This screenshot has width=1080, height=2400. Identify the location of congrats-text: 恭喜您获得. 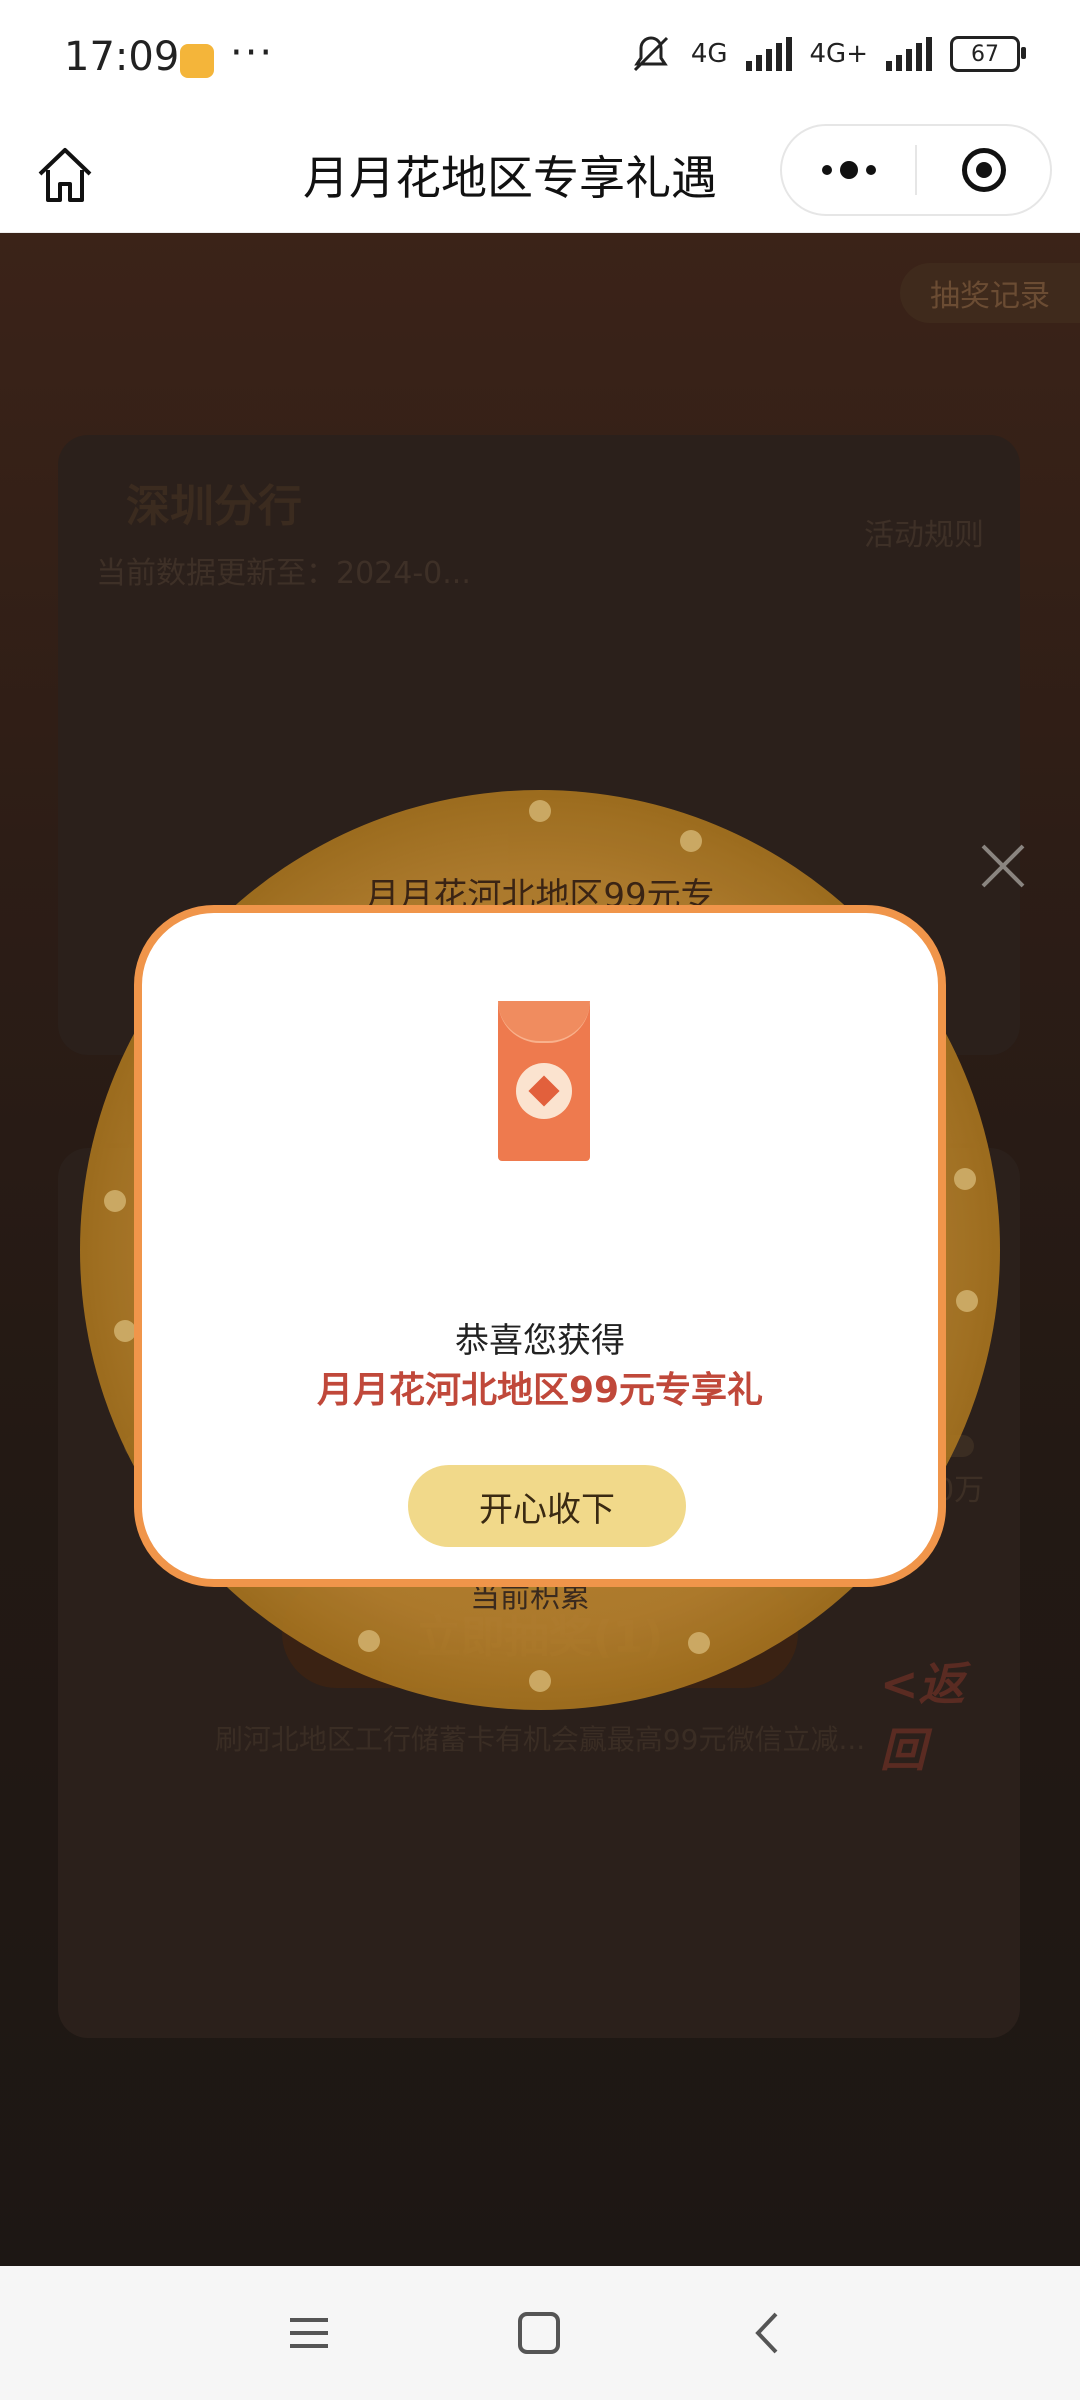
(540, 1341).